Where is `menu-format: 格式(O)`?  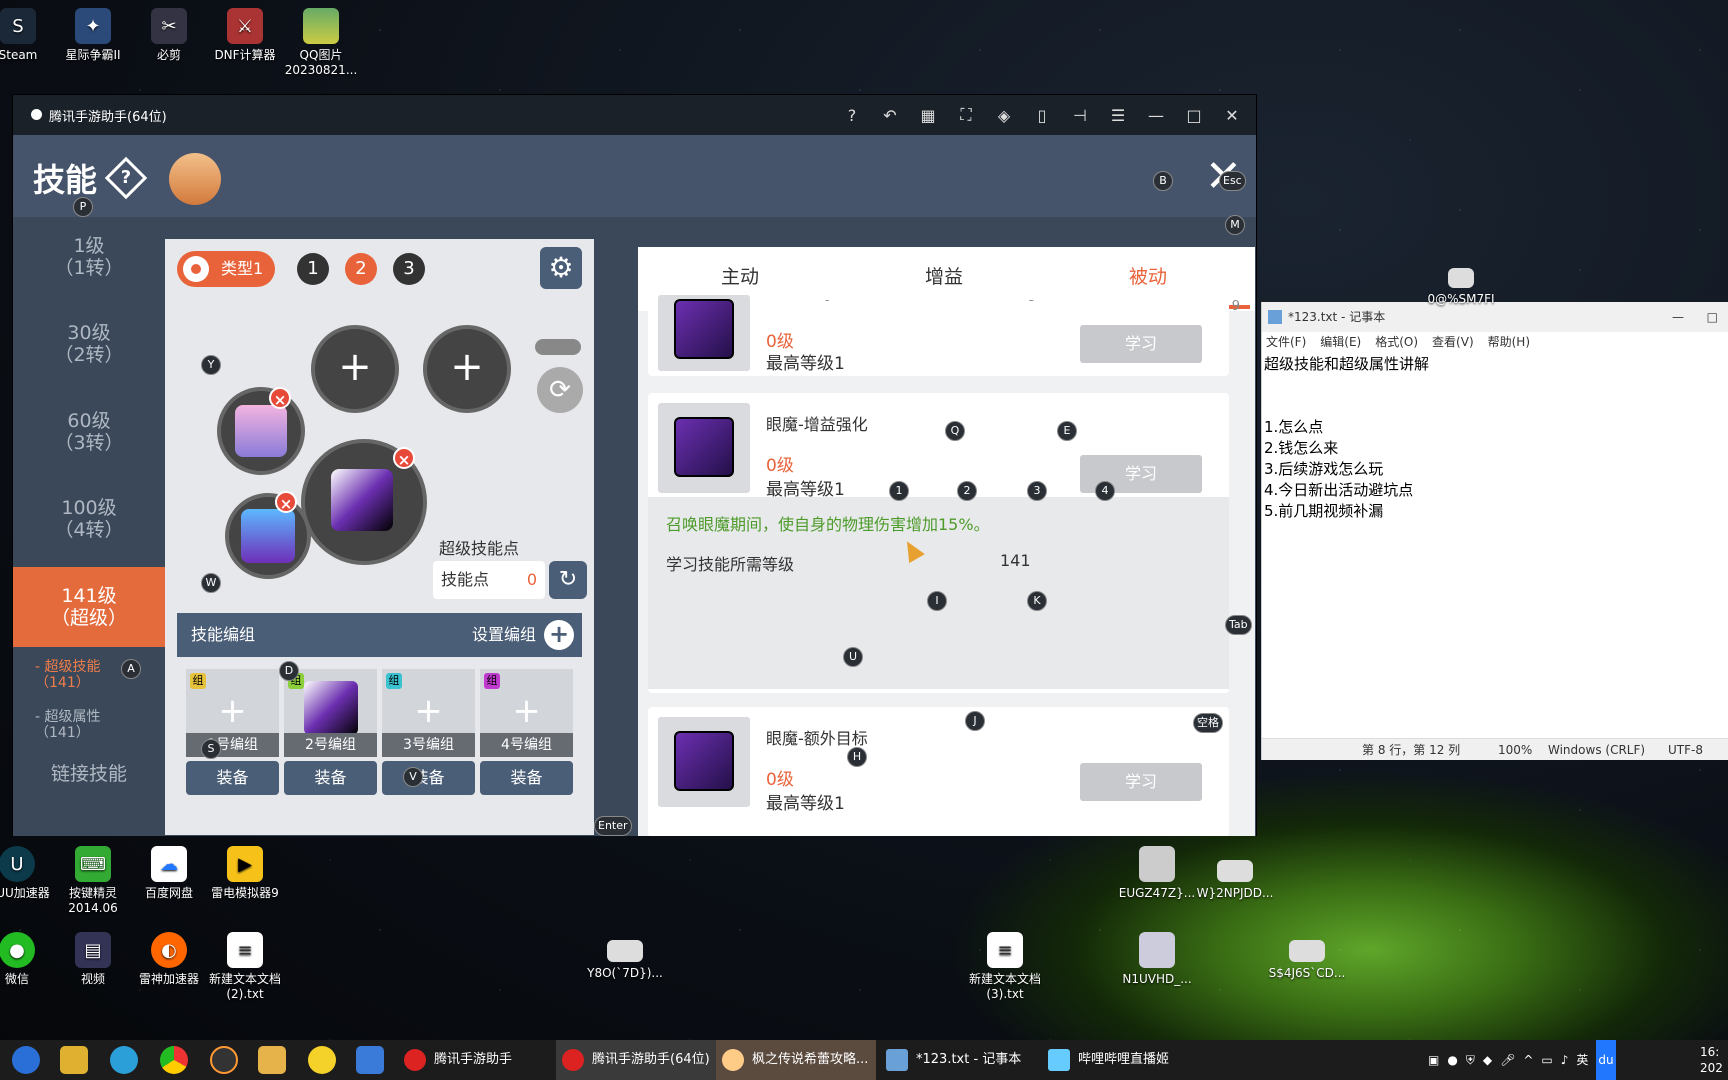 menu-format: 格式(O) is located at coordinates (1396, 342).